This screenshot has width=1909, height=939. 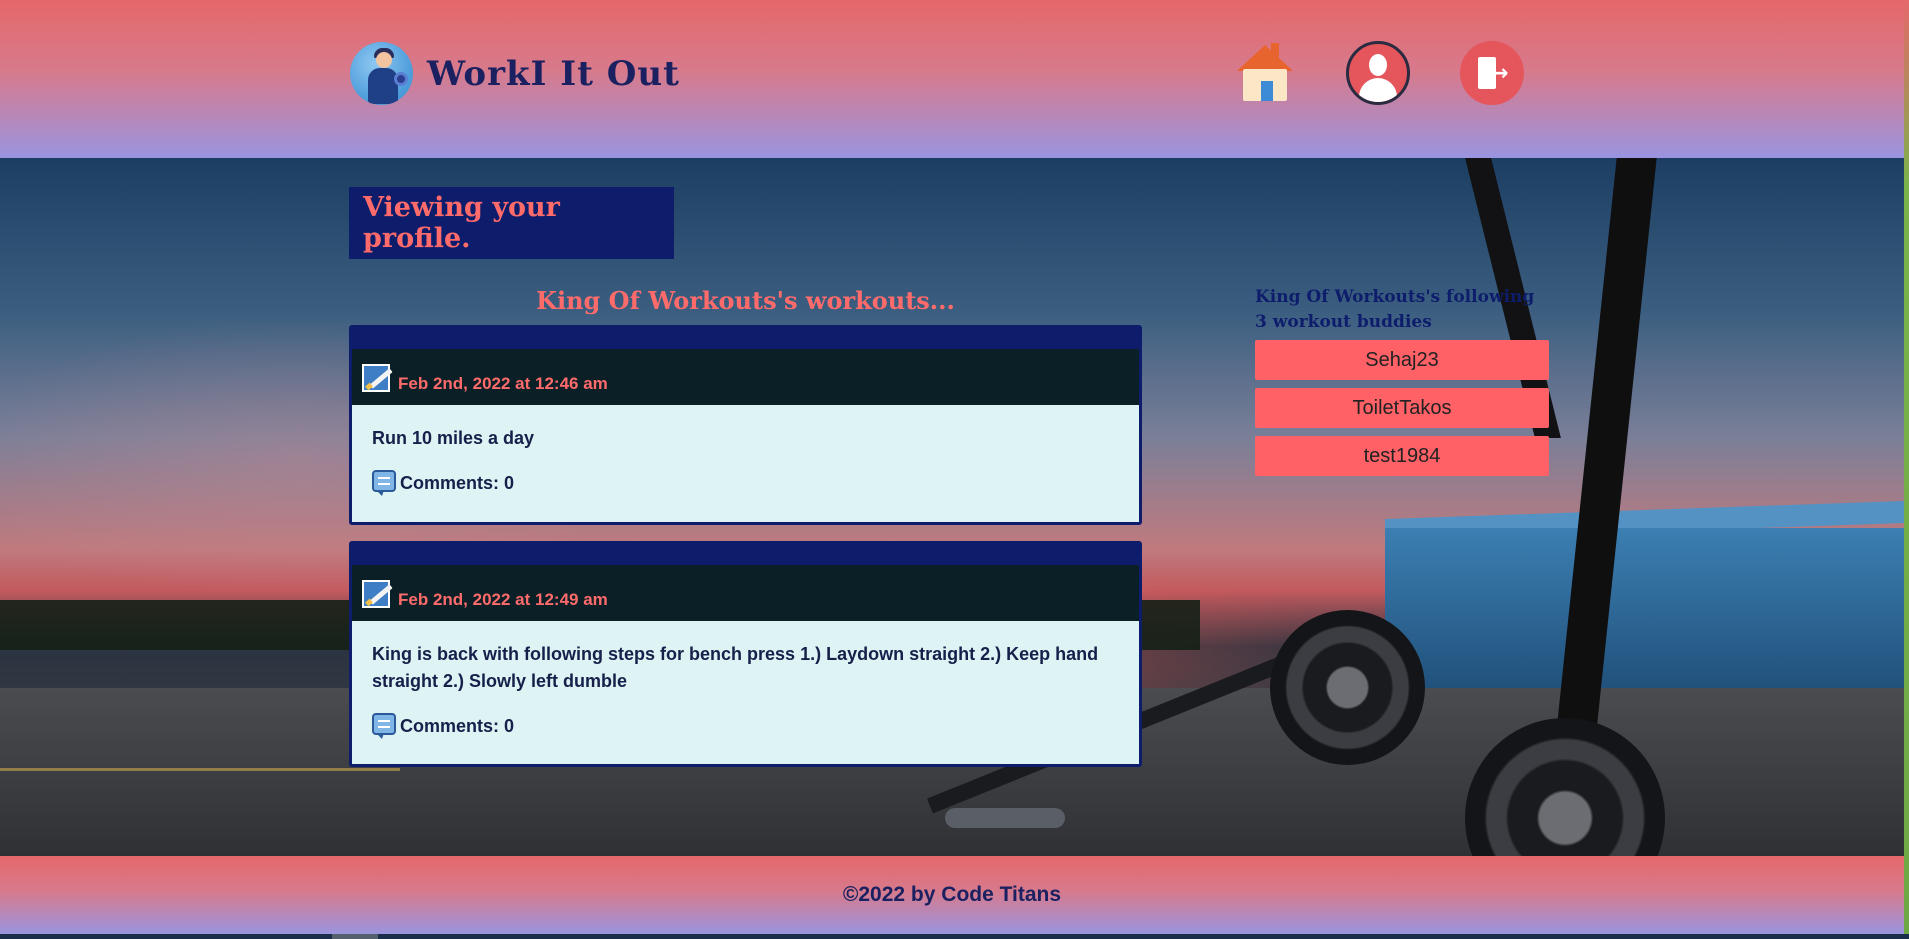 I want to click on workout-date: Feb 2nd, 2022 at 12:49 am, so click(x=503, y=599).